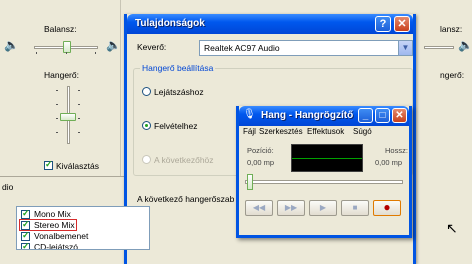 This screenshot has width=472, height=264. Describe the element at coordinates (402, 24) in the screenshot. I see `close-button: ✕` at that location.